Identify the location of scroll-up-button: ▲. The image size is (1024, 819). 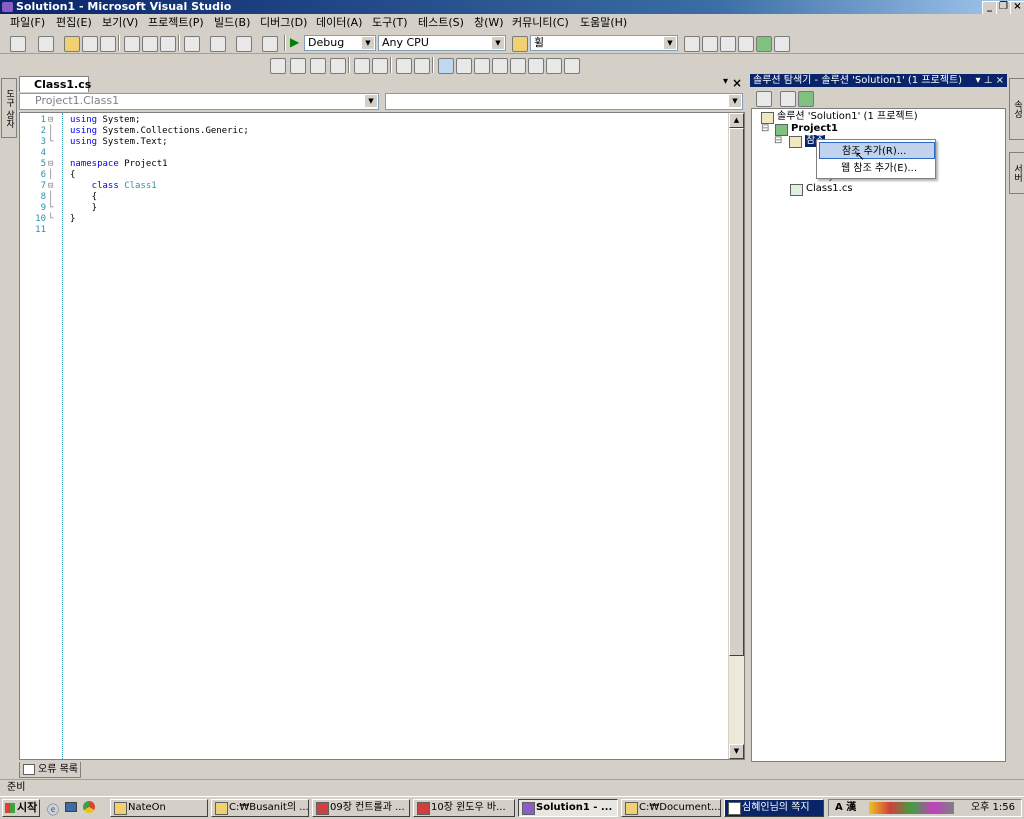
(736, 120).